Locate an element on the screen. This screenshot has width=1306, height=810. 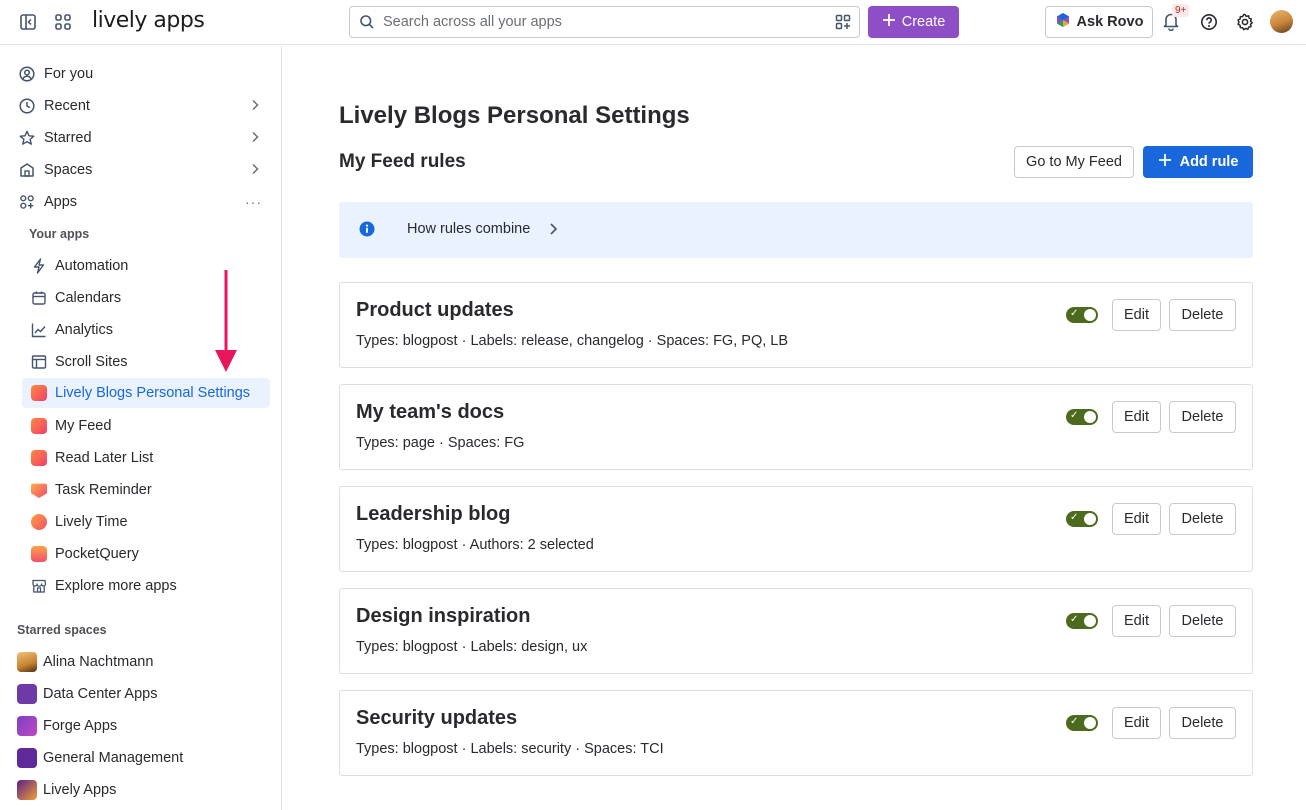
pocketquery-icon is located at coordinates (39, 554).